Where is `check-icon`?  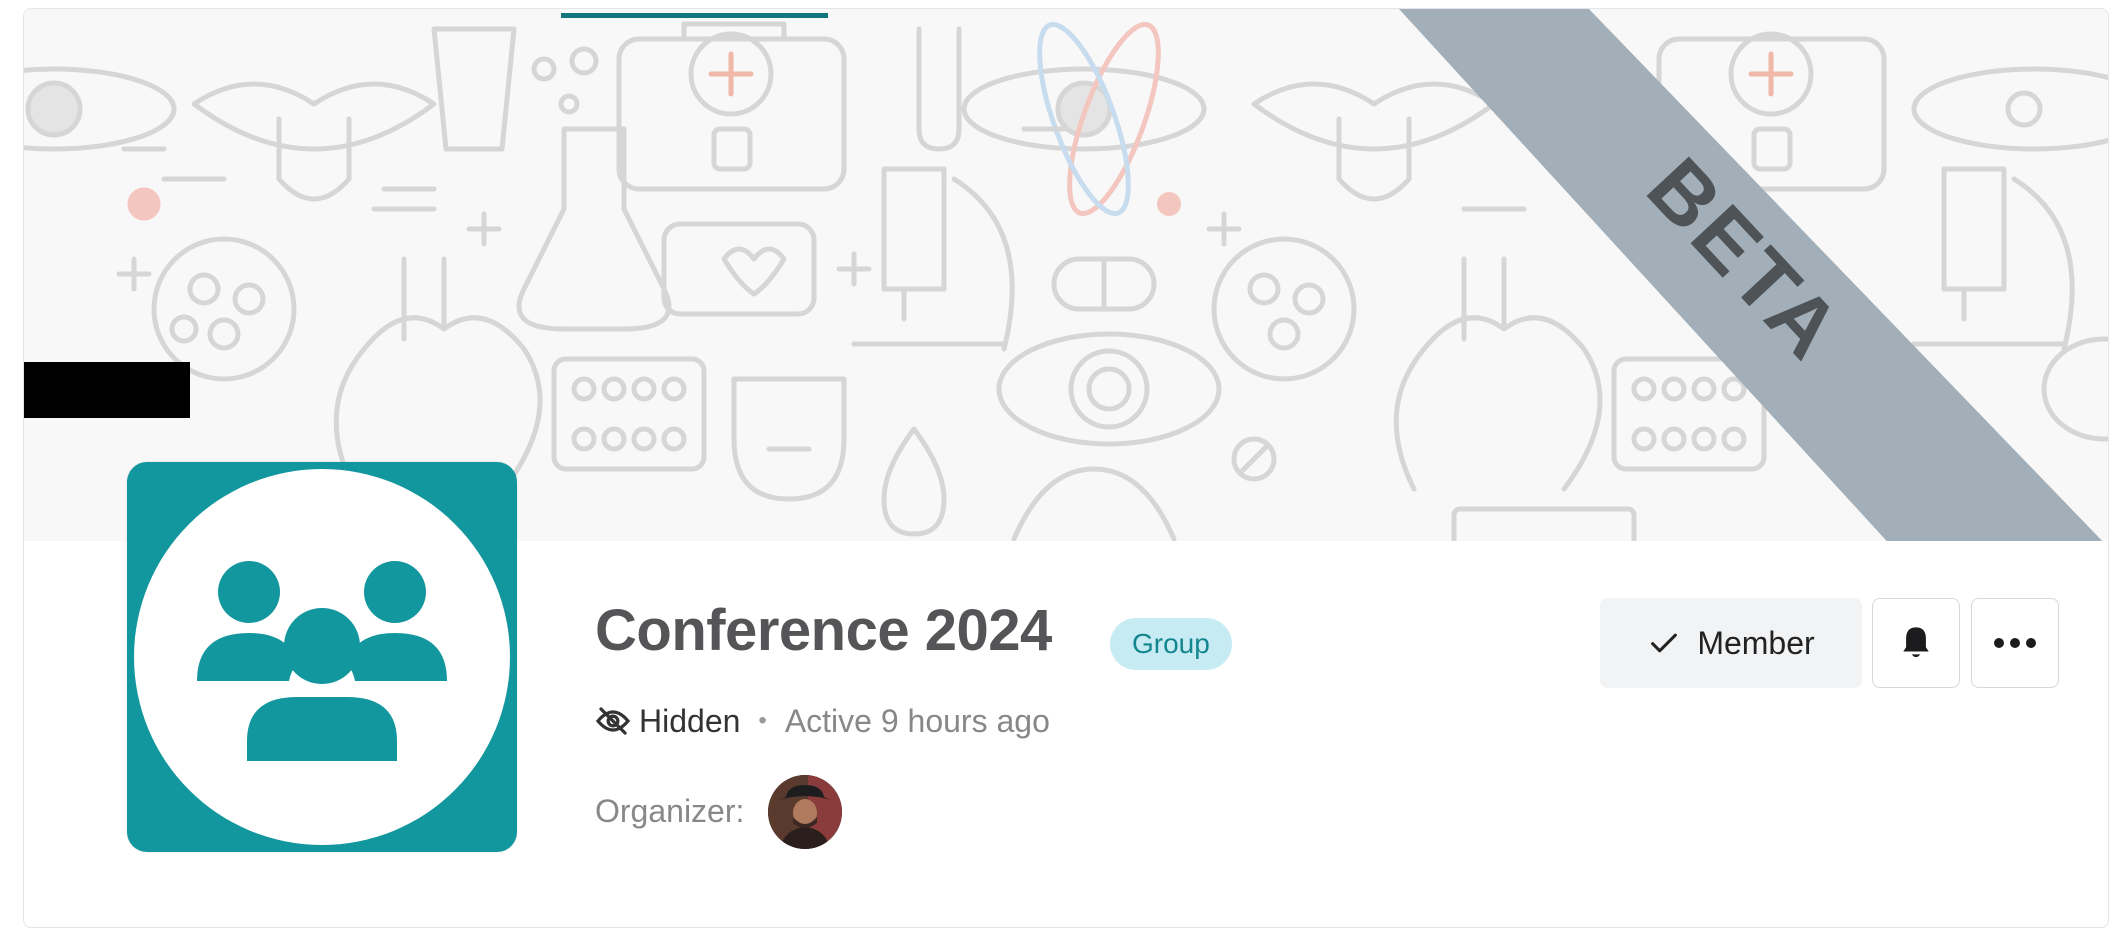 check-icon is located at coordinates (1664, 643).